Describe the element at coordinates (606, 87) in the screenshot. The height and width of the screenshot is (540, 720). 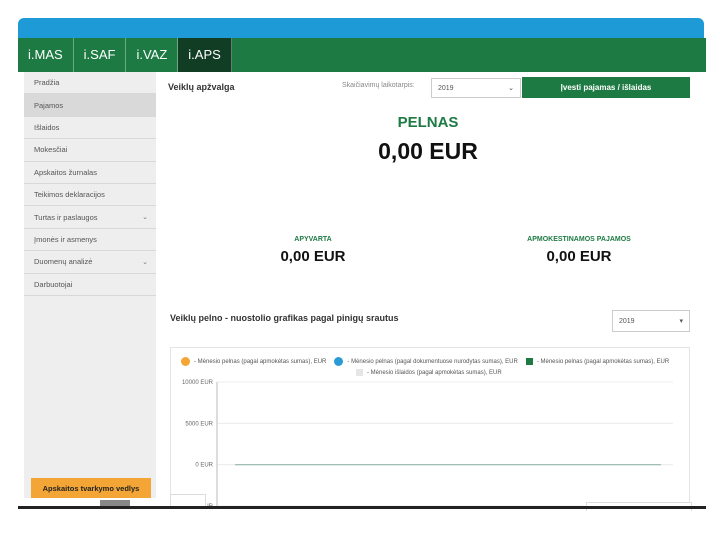
I see `add-income-expense-button: Įvesti pajamas / išlaidas` at that location.